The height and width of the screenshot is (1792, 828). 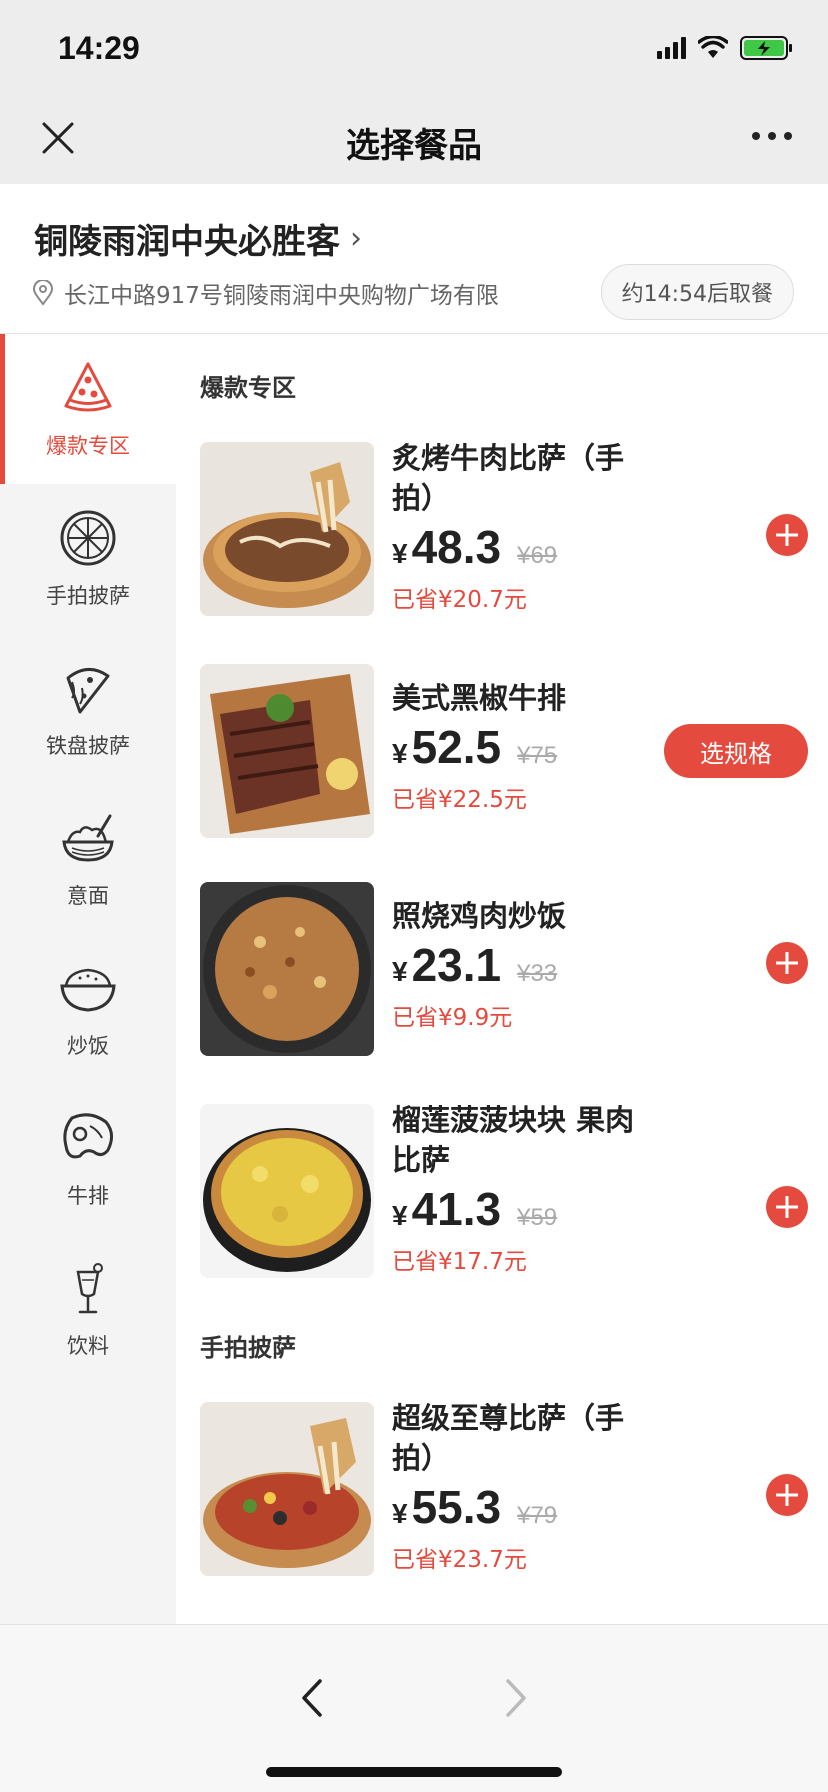 I want to click on wifi-icon, so click(x=713, y=47).